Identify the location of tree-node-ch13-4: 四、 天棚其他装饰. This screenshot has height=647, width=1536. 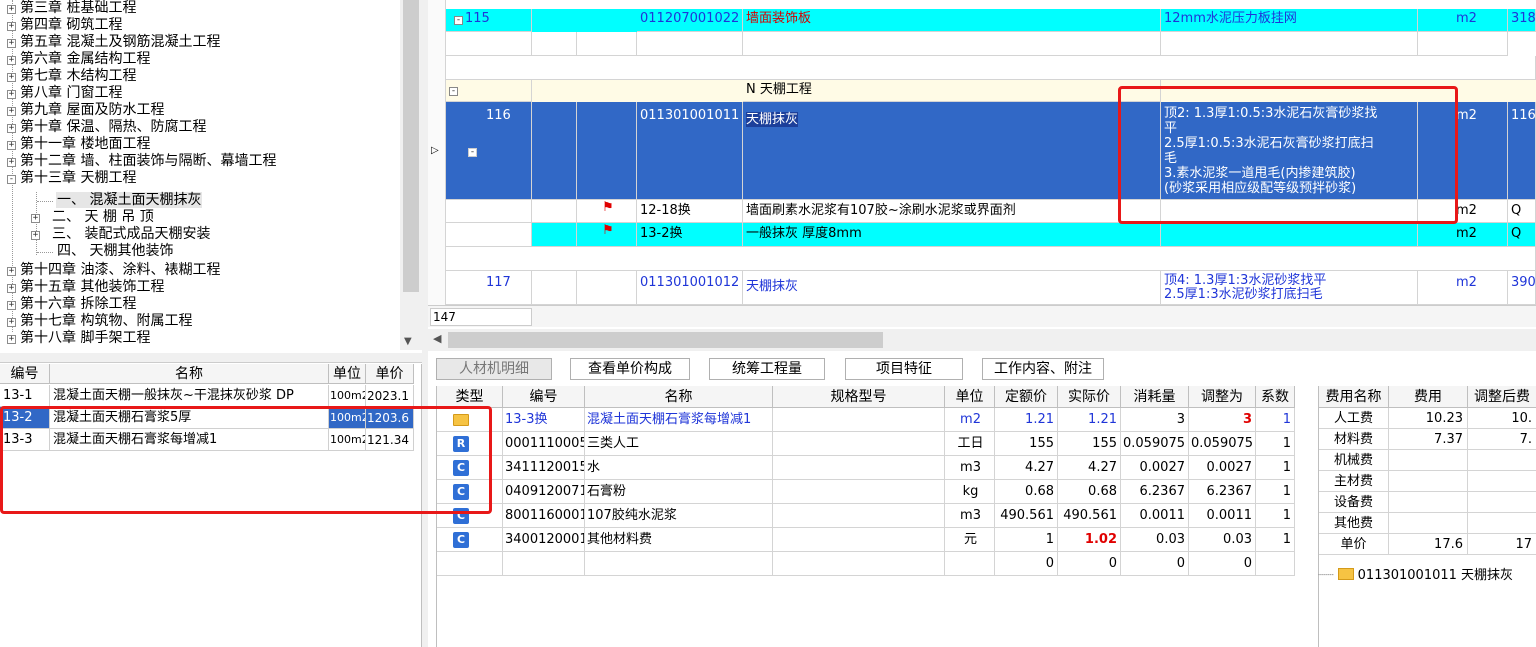
(115, 251).